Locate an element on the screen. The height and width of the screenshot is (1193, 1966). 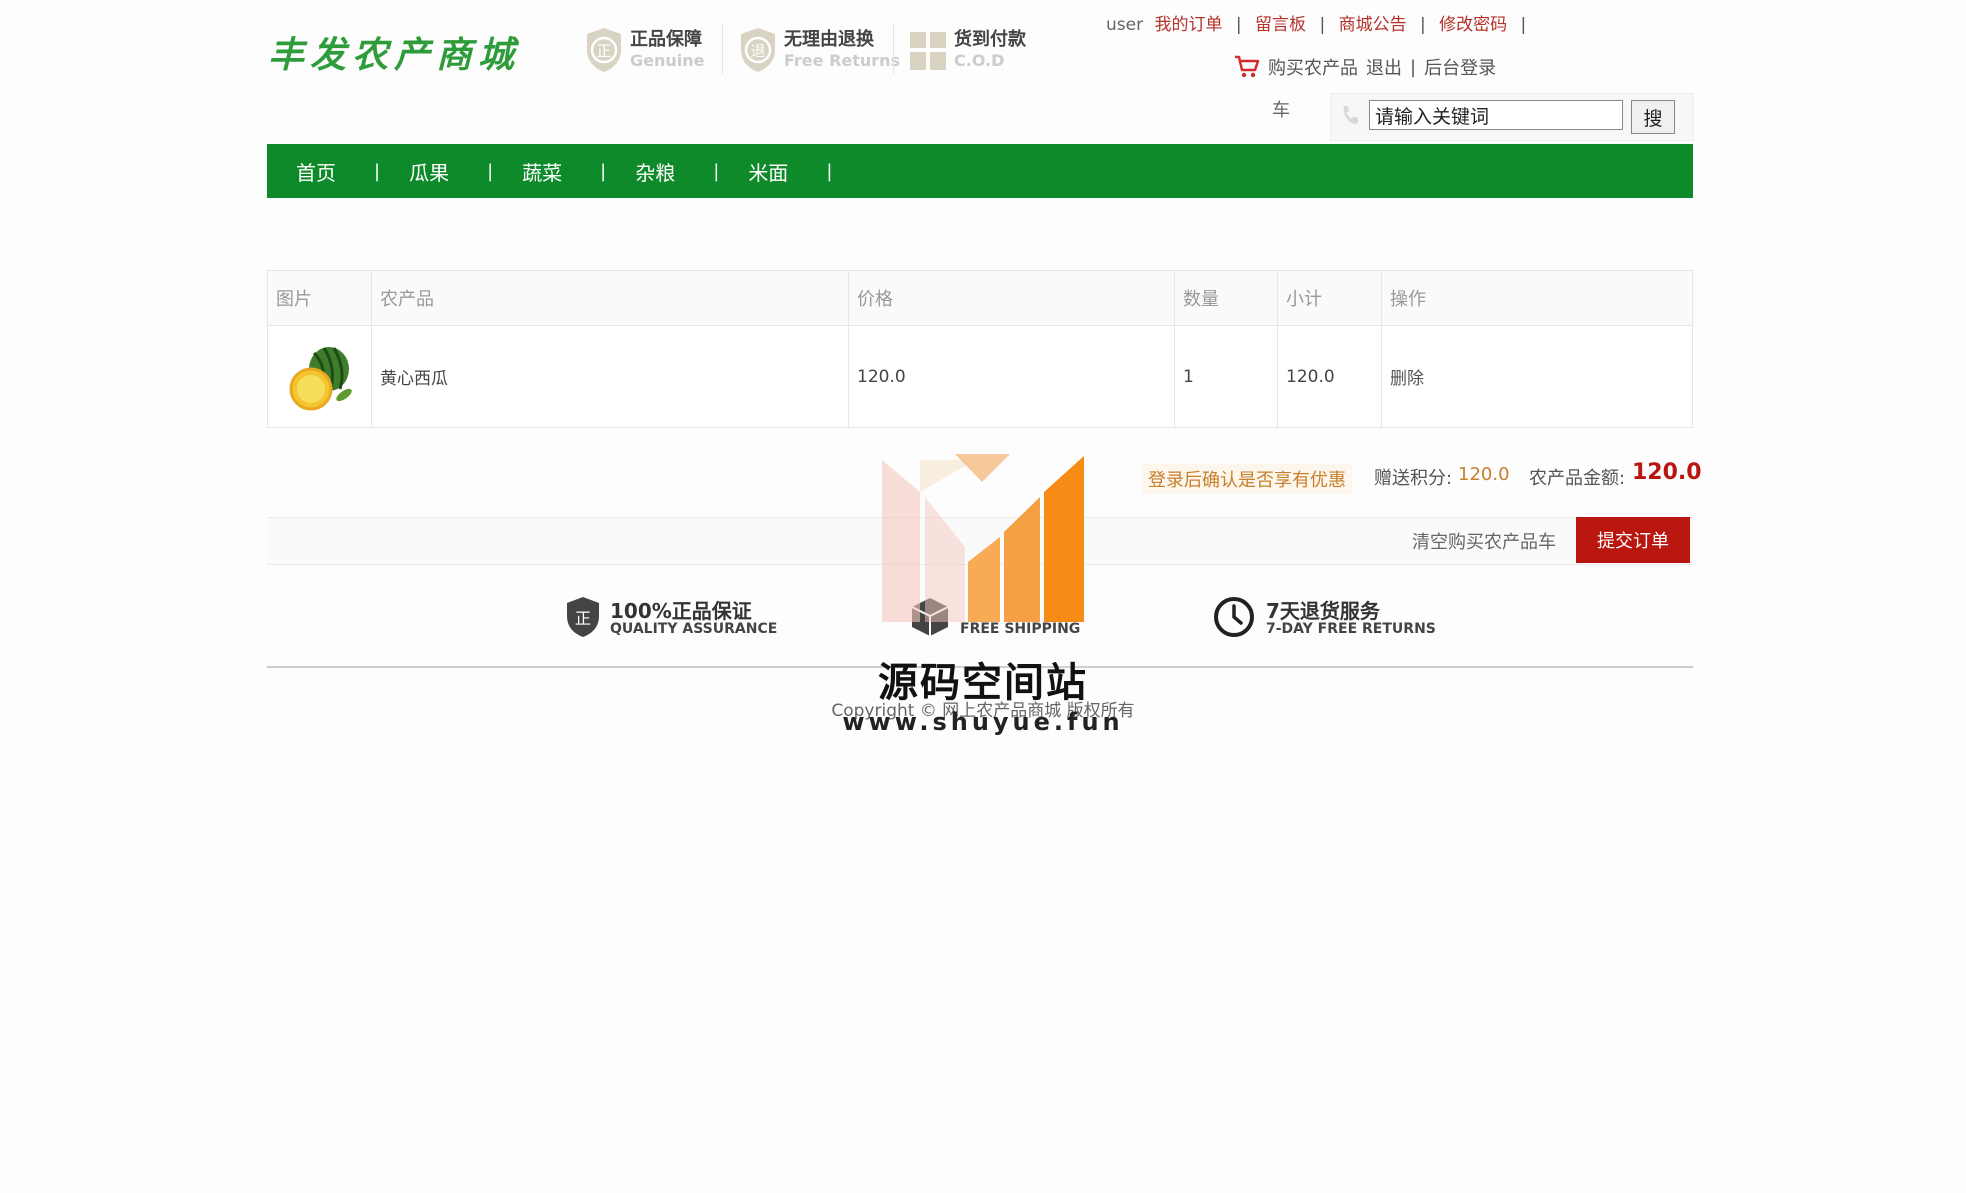
svg-text: 退 is located at coordinates (757, 51).